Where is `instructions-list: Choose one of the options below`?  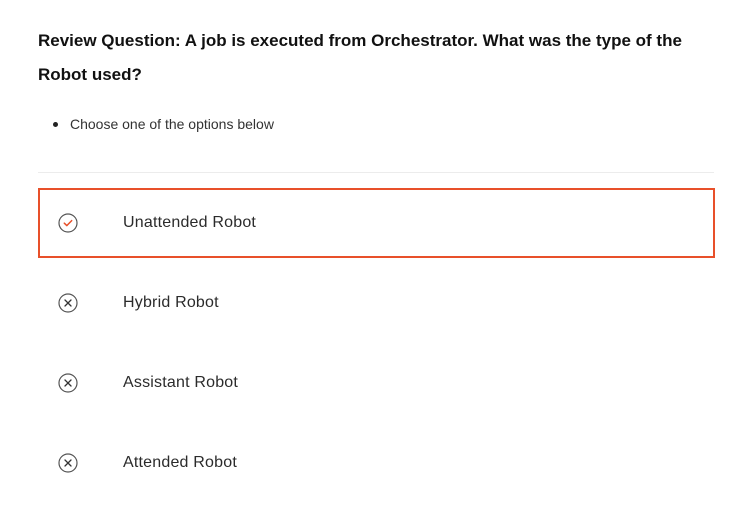
instructions-list: Choose one of the options below is located at coordinates (156, 124).